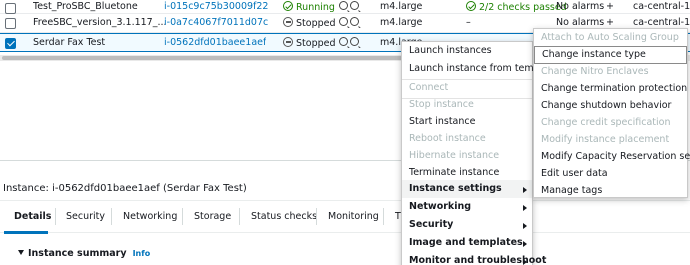  Describe the element at coordinates (85, 6) in the screenshot. I see `instance-name: Test_ProSBC_Bluetone` at that location.